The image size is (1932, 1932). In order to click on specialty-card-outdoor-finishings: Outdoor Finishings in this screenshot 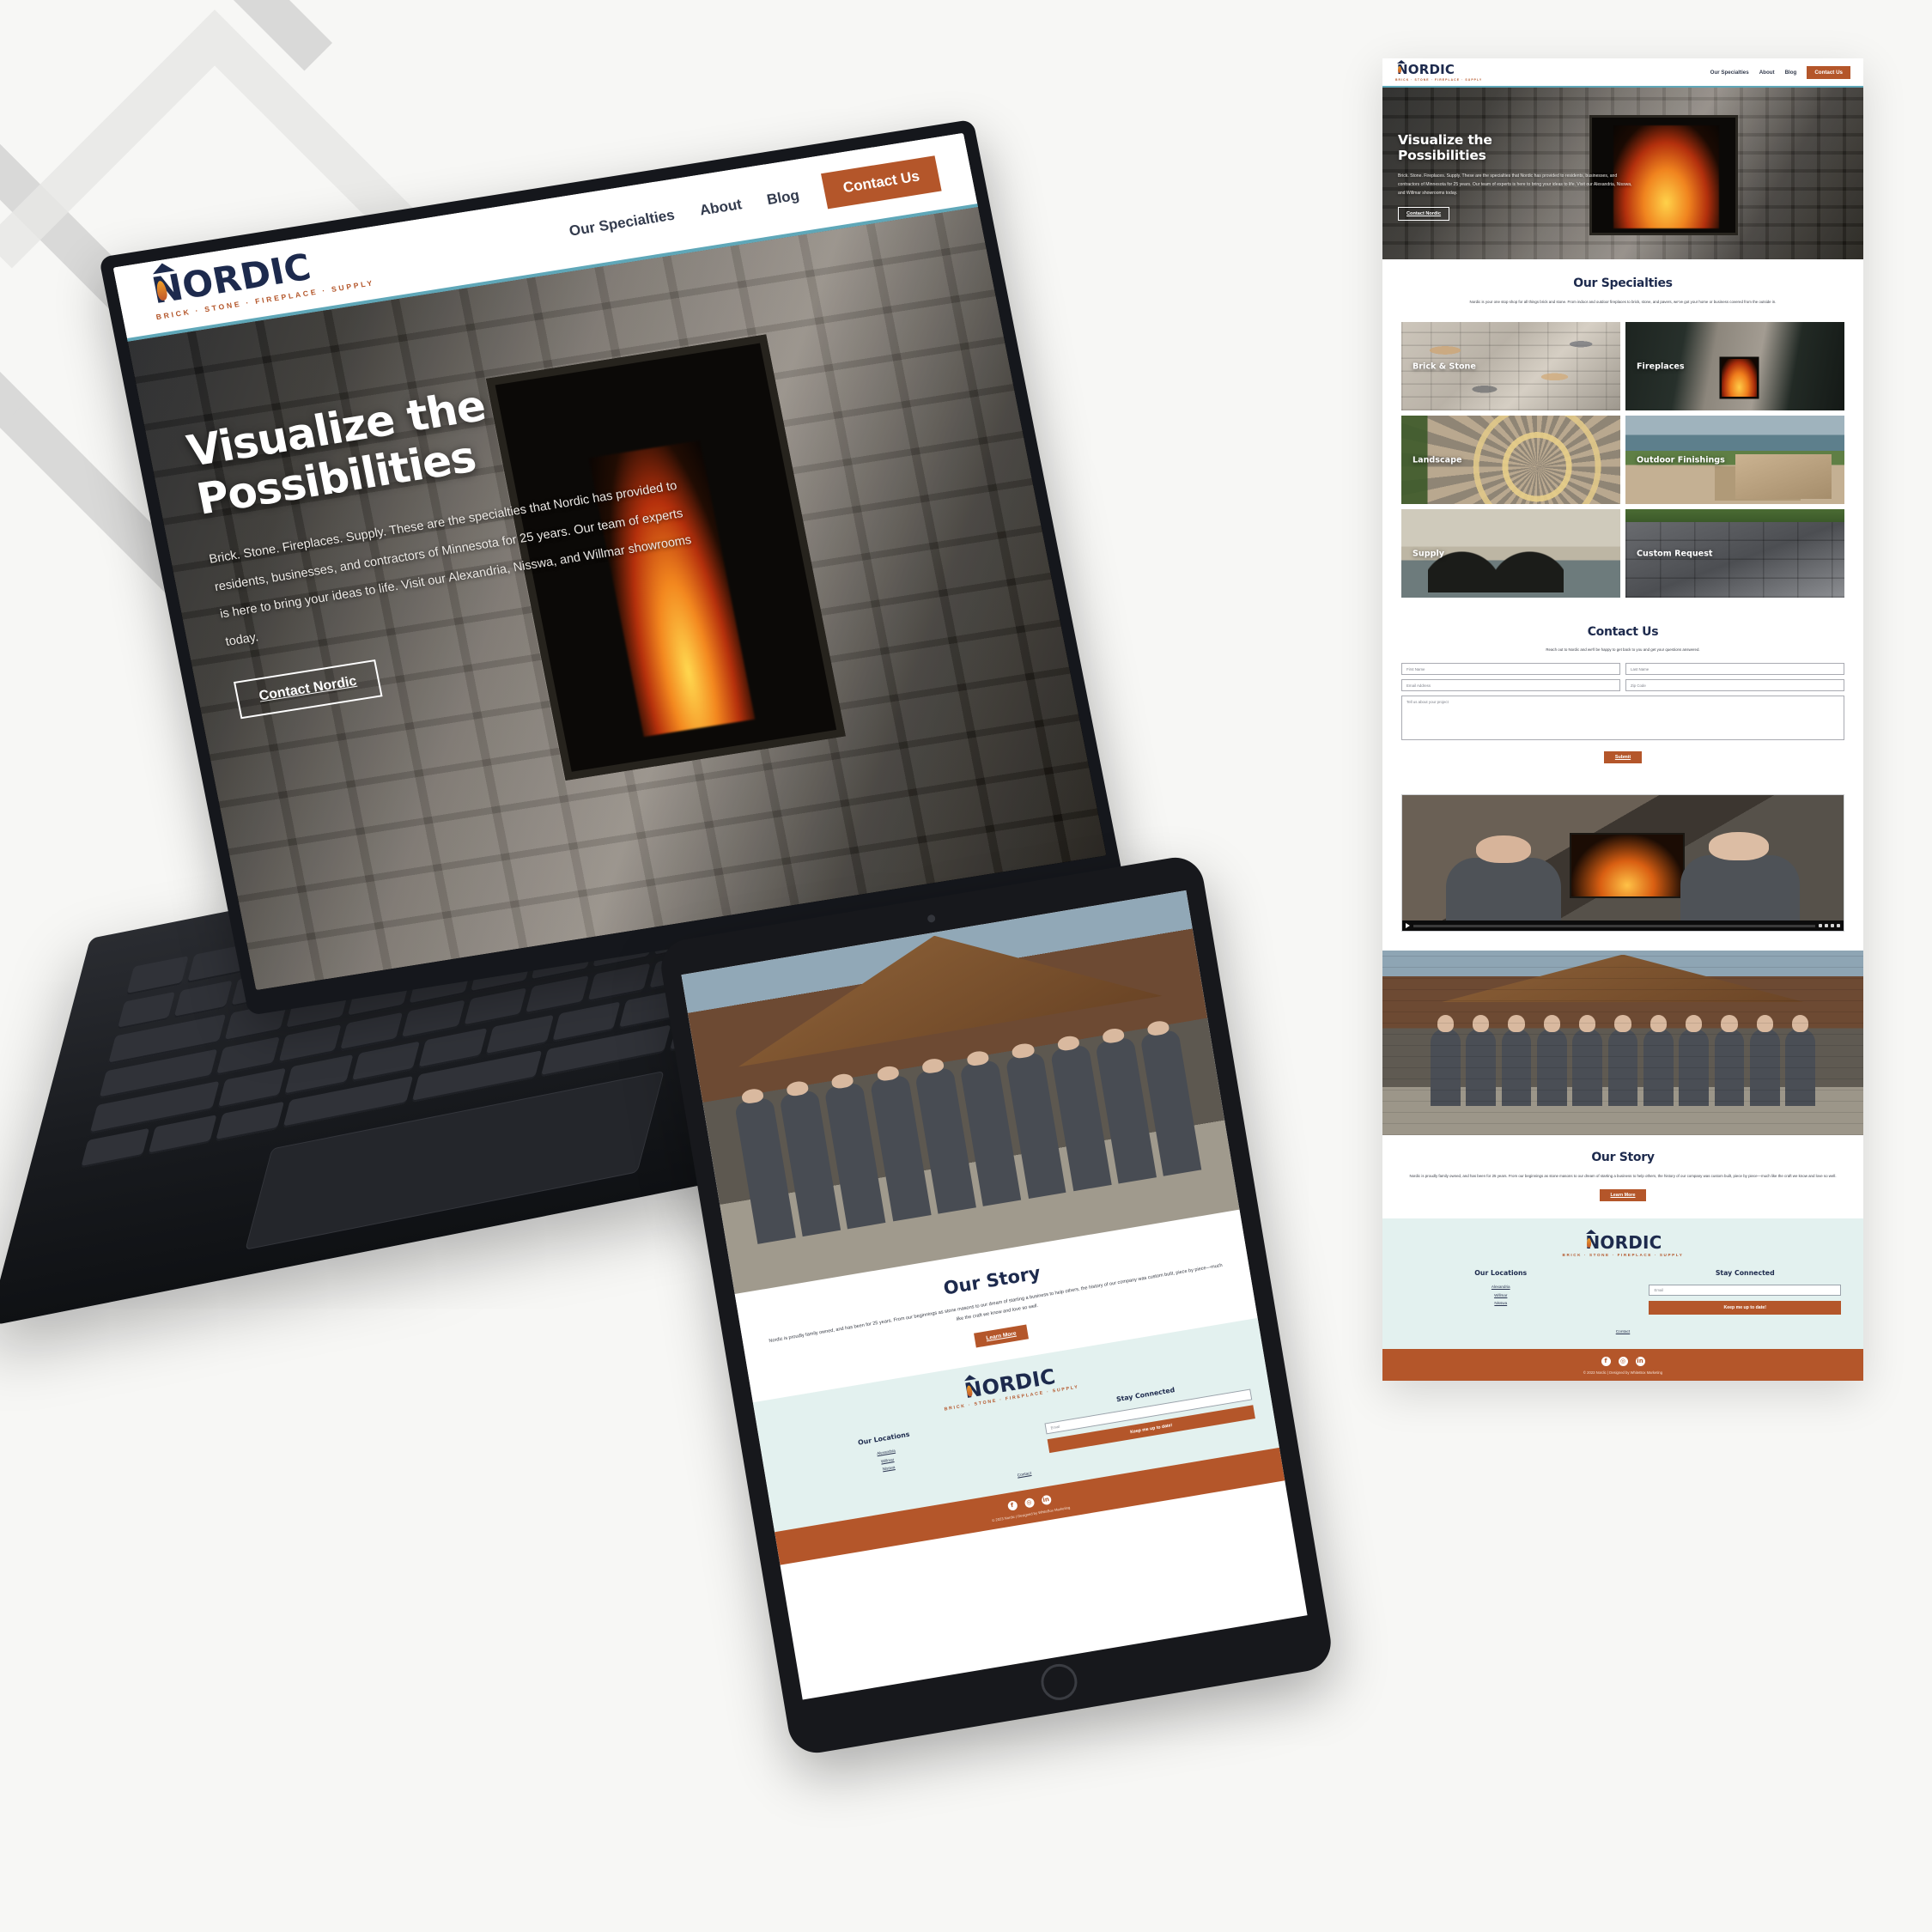, I will do `click(1734, 461)`.